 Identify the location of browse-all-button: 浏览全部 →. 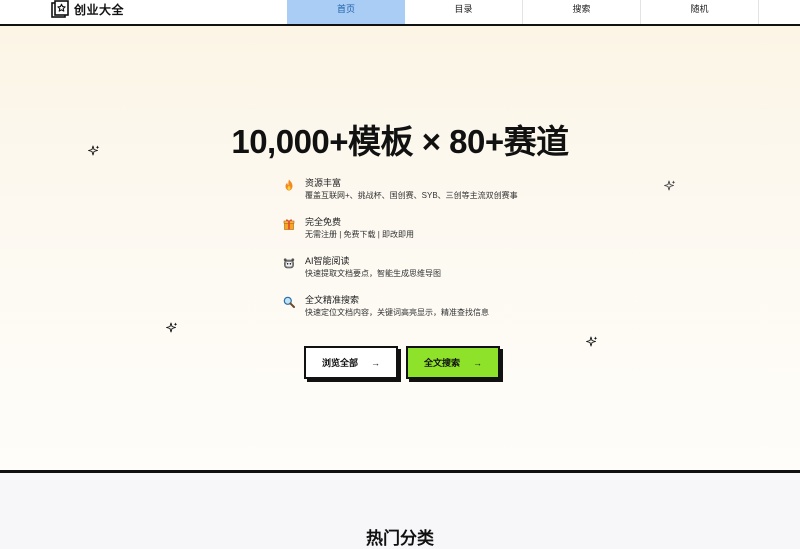
(351, 362).